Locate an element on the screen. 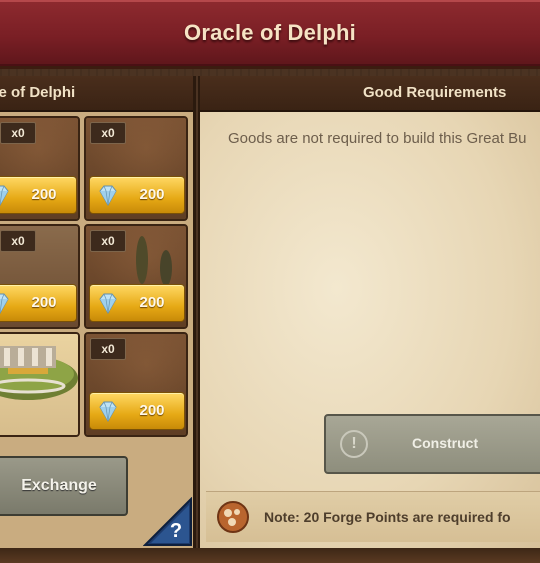 The height and width of the screenshot is (563, 540). panel-header-title: cle of Delphi is located at coordinates (38, 92).